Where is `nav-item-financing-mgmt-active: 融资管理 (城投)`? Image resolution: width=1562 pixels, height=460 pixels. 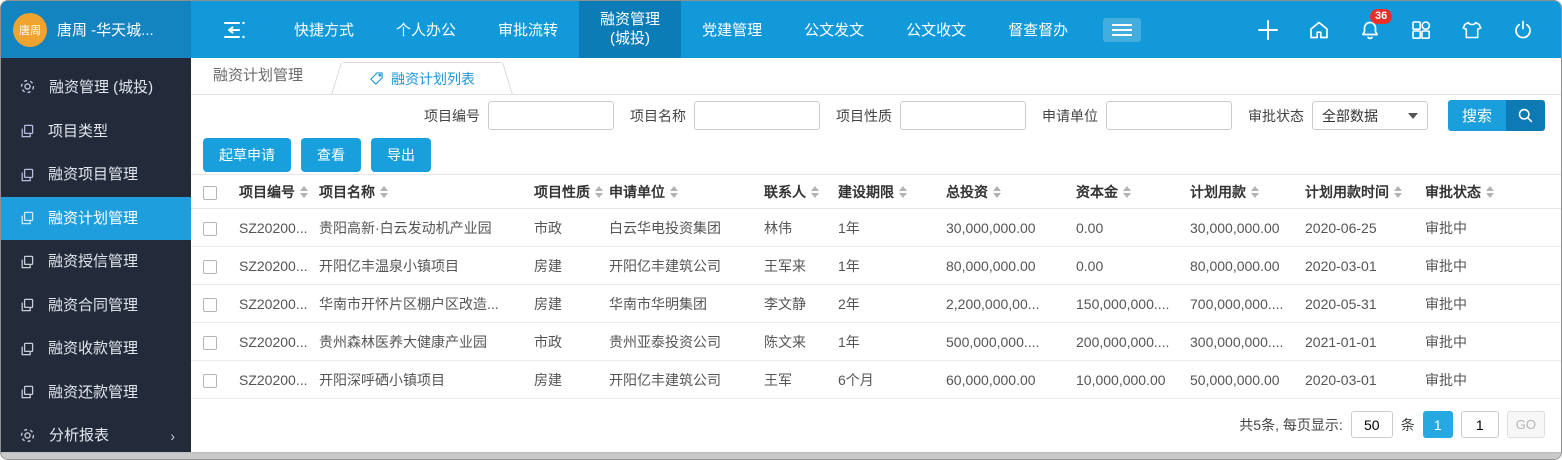 nav-item-financing-mgmt-active: 融资管理 (城投) is located at coordinates (630, 29).